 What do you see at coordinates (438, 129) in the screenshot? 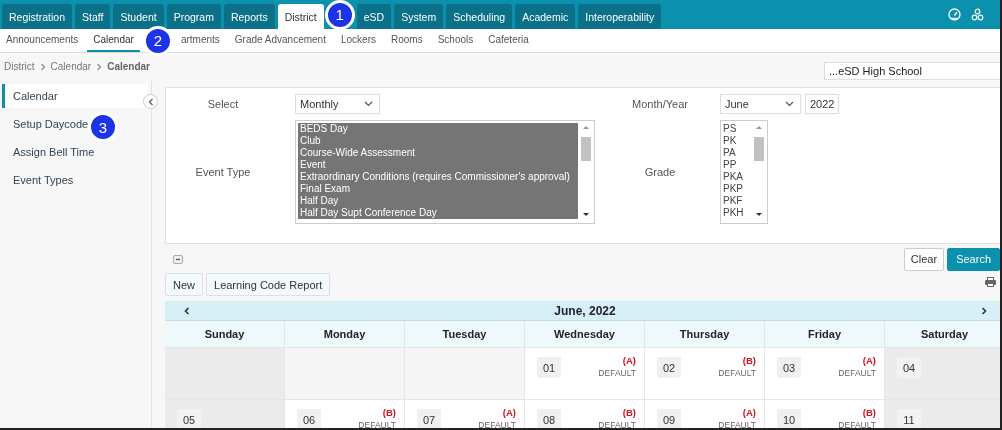
I see `list-option: BEDS Day` at bounding box center [438, 129].